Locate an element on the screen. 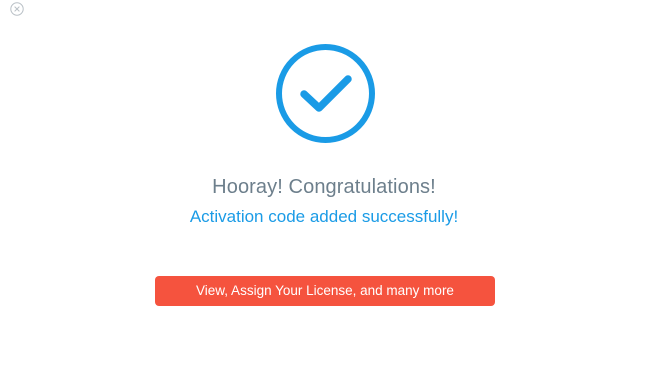 The width and height of the screenshot is (648, 370). close-icon is located at coordinates (17, 9).